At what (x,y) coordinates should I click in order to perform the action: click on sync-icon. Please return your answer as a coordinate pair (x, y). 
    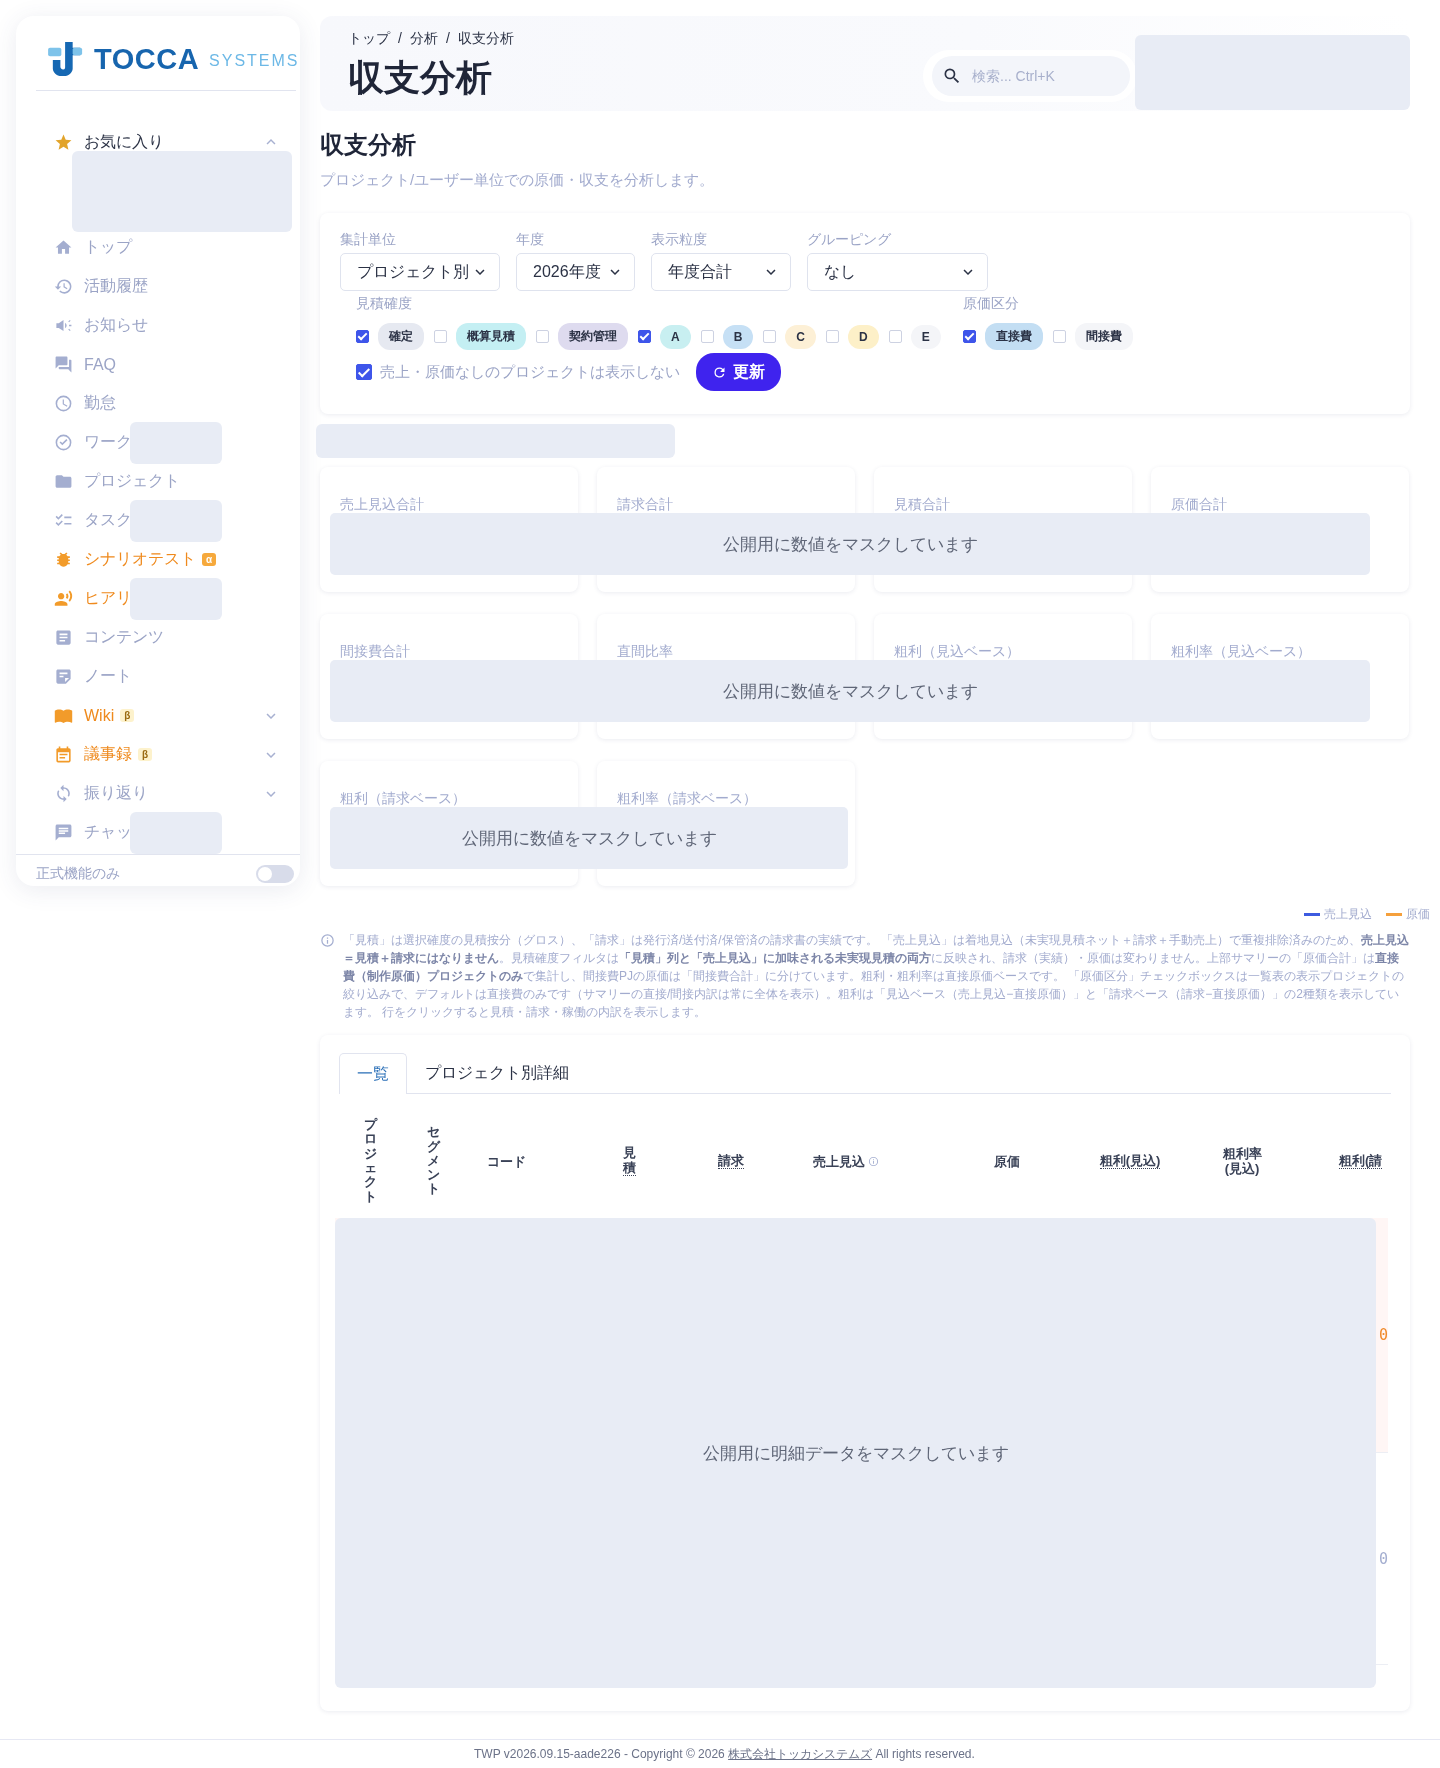
    Looking at the image, I should click on (63, 793).